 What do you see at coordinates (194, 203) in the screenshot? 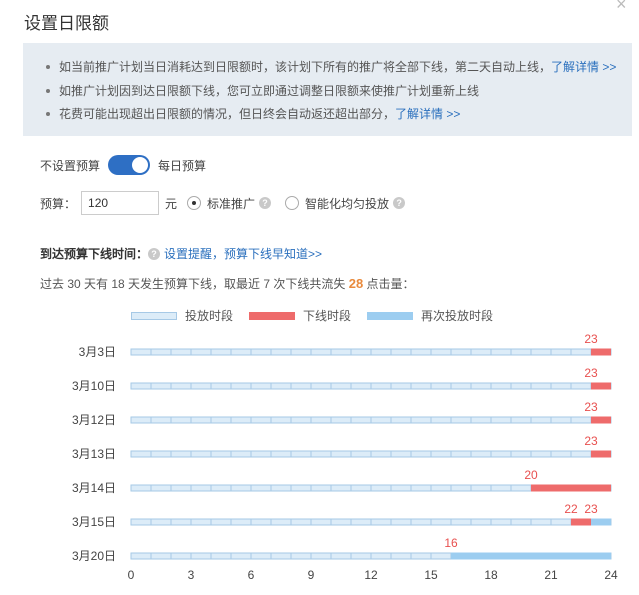
I see `standard-radio` at bounding box center [194, 203].